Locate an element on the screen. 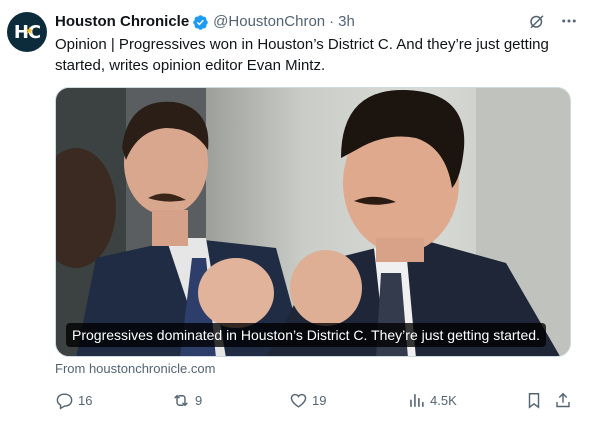  like-count: 19 is located at coordinates (319, 400).